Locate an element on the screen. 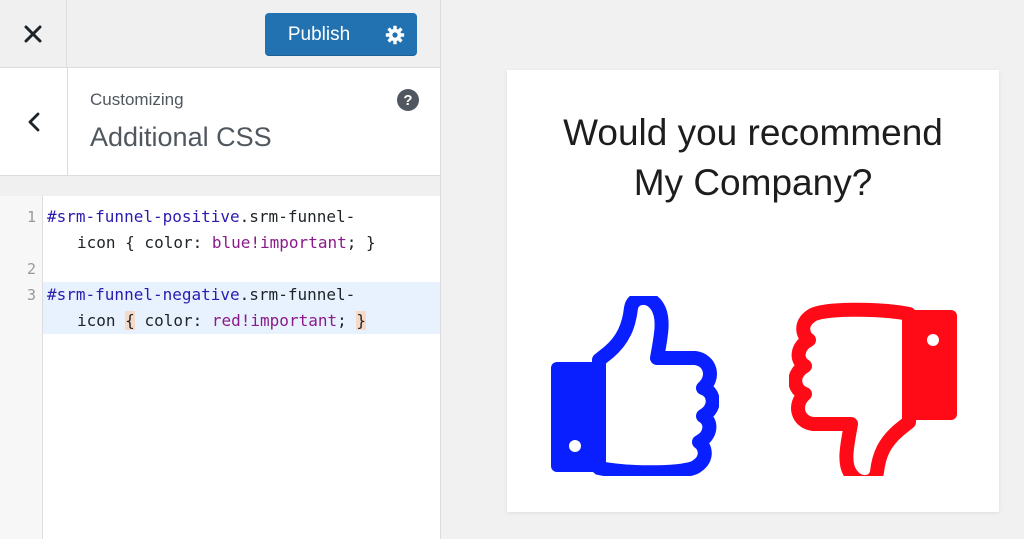 This screenshot has width=1024, height=539. survey-question: Would you recommend My Company? is located at coordinates (753, 158).